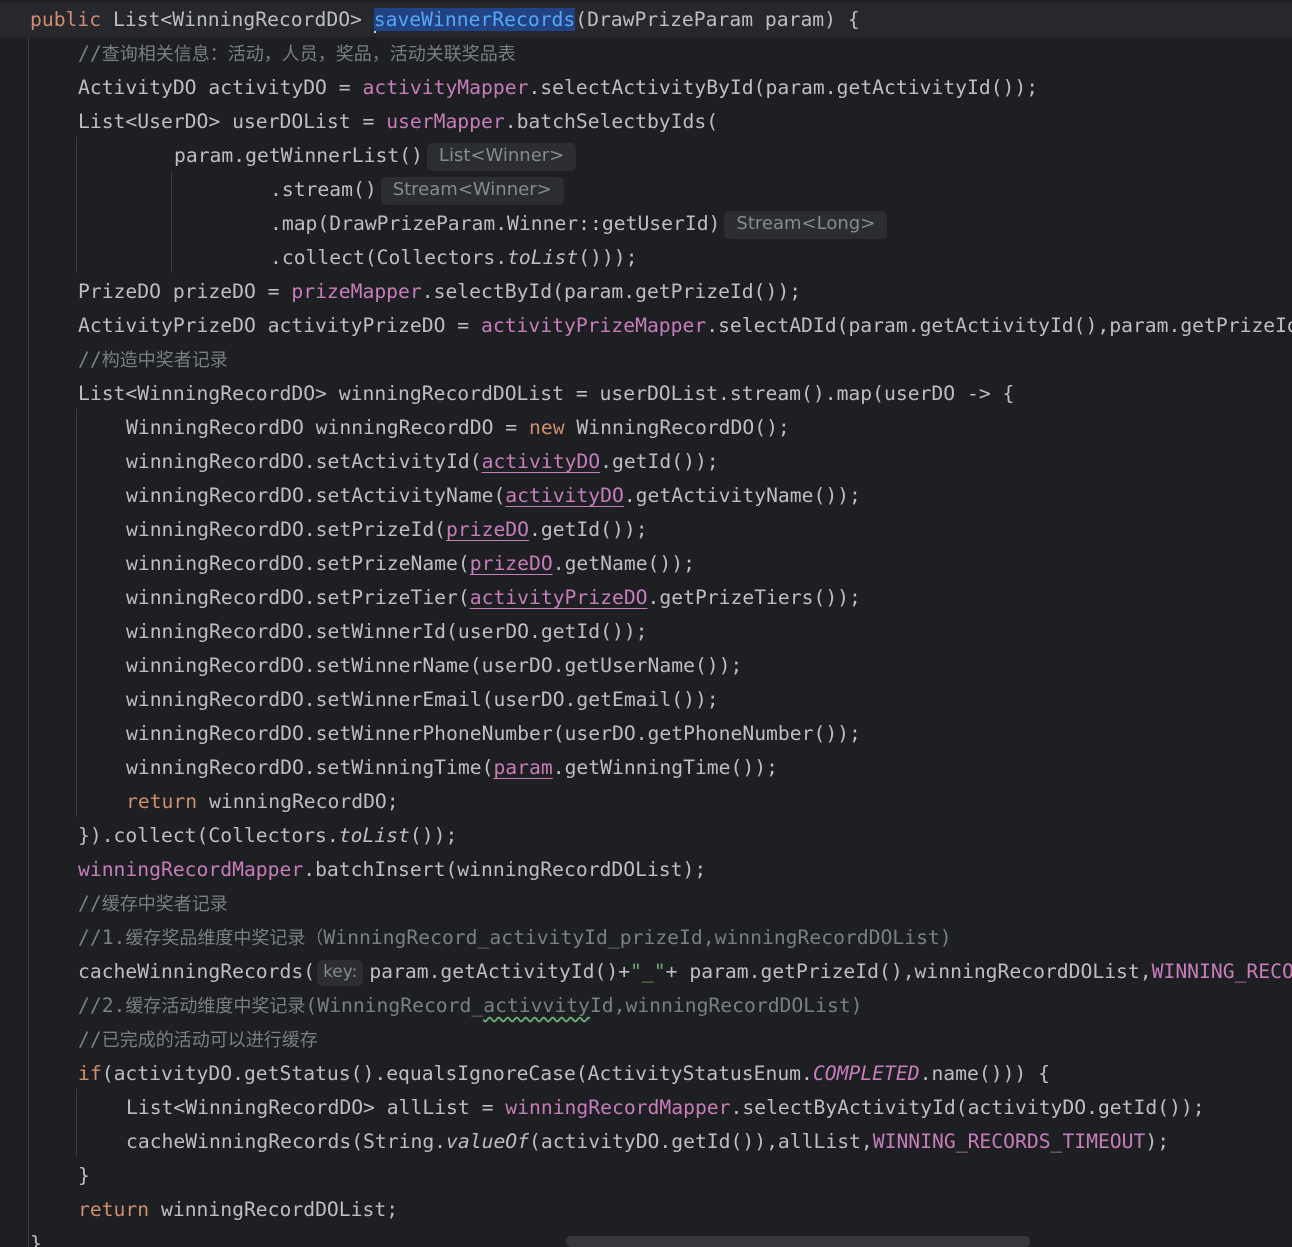 The height and width of the screenshot is (1247, 1292). Describe the element at coordinates (594, 325) in the screenshot. I see `code-token: activityPrizeMapper` at that location.